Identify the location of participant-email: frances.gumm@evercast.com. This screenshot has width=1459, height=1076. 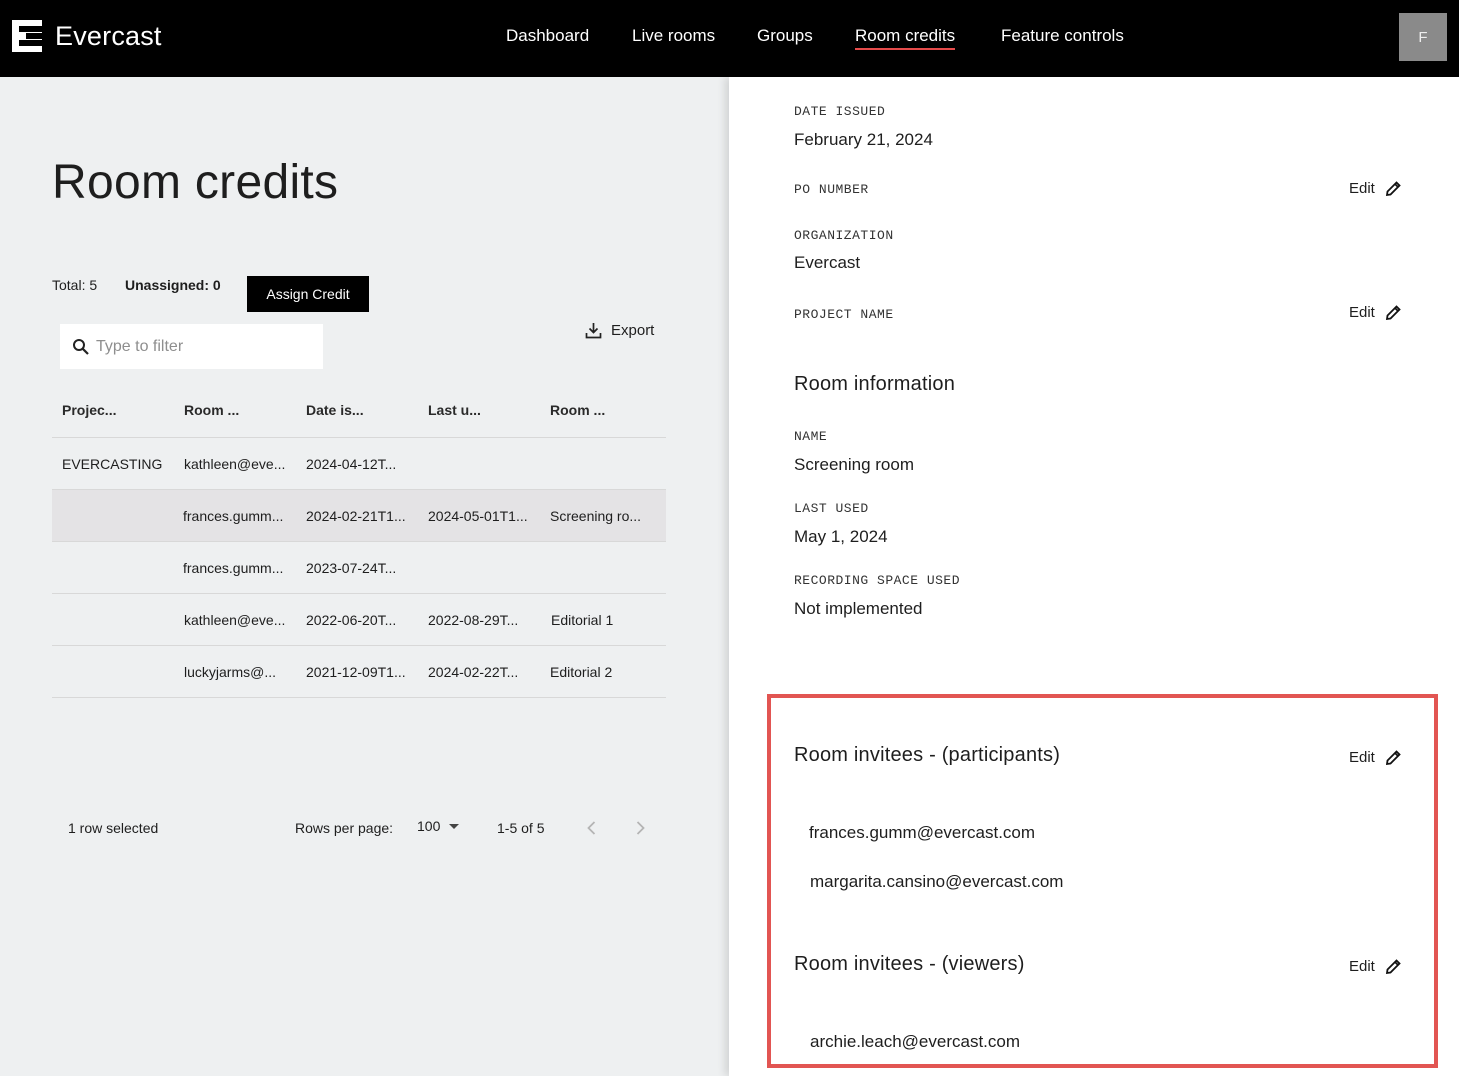
(922, 832).